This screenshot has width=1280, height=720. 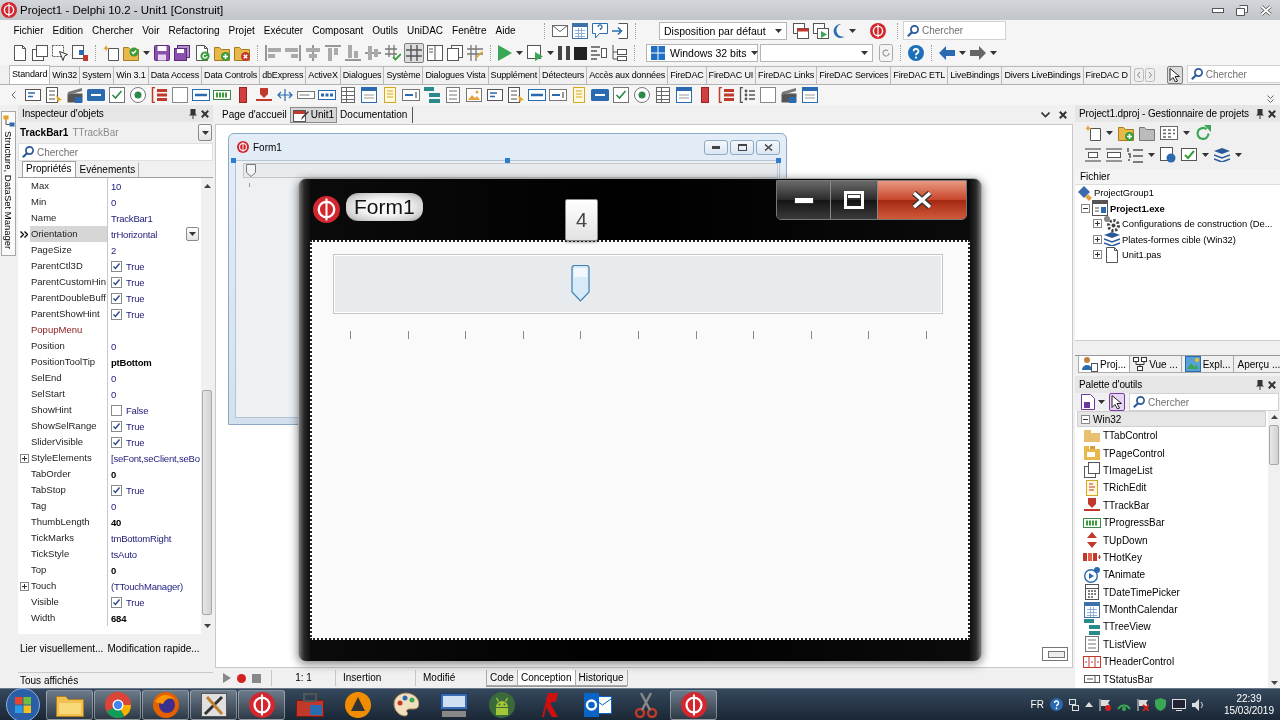 I want to click on component-item: TRichEdit, so click(x=1171, y=488).